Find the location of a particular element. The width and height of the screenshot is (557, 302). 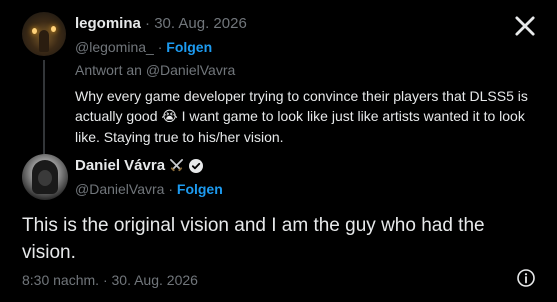

reply-header: legomina · 30. Aug. 2026 is located at coordinates (161, 23).